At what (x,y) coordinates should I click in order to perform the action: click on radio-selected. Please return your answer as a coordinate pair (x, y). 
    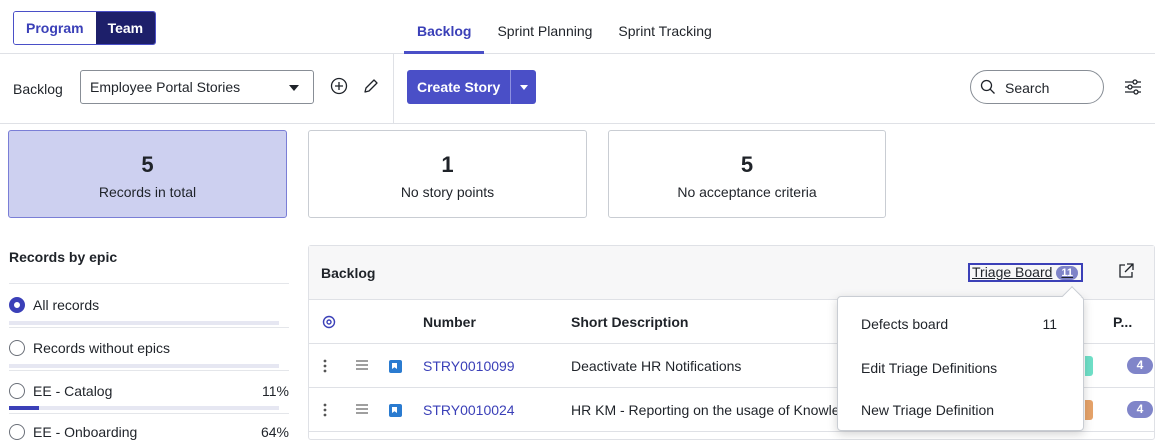
    Looking at the image, I should click on (17, 305).